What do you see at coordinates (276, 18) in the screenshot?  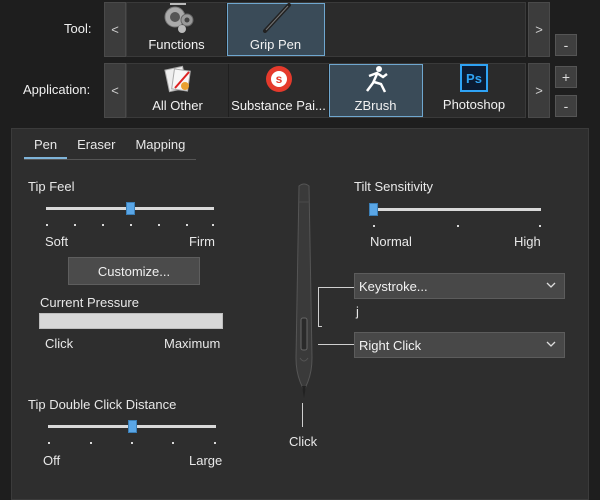 I see `grip-pen-icon` at bounding box center [276, 18].